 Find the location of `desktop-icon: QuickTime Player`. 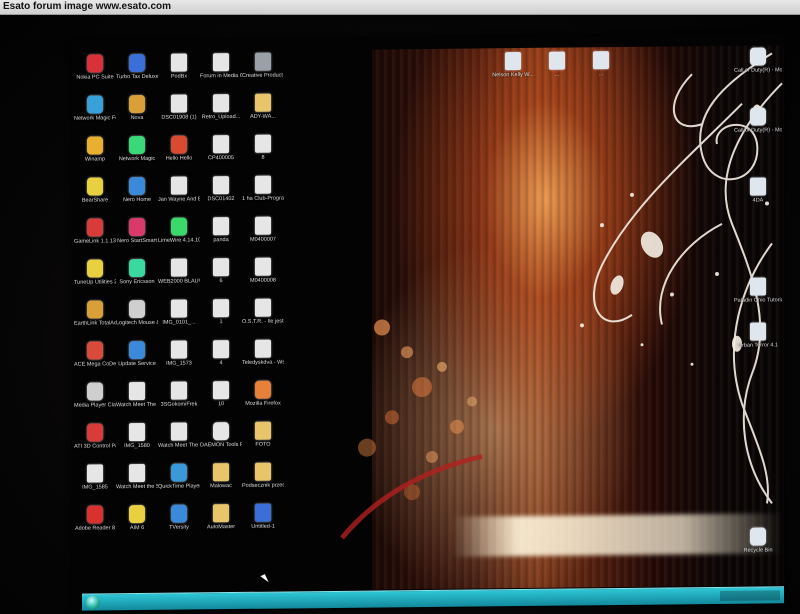

desktop-icon: QuickTime Player is located at coordinates (179, 483).